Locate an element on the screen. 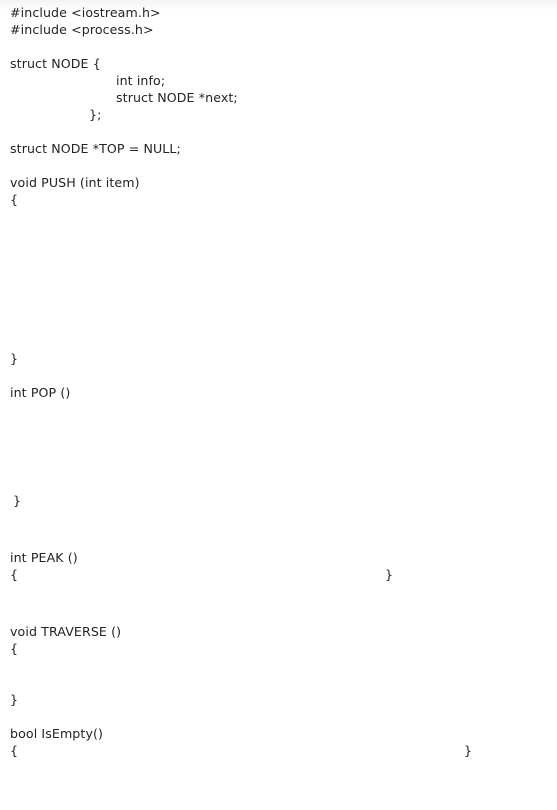  global-top-text: struct NODE *TOP = NULL; is located at coordinates (95, 148).